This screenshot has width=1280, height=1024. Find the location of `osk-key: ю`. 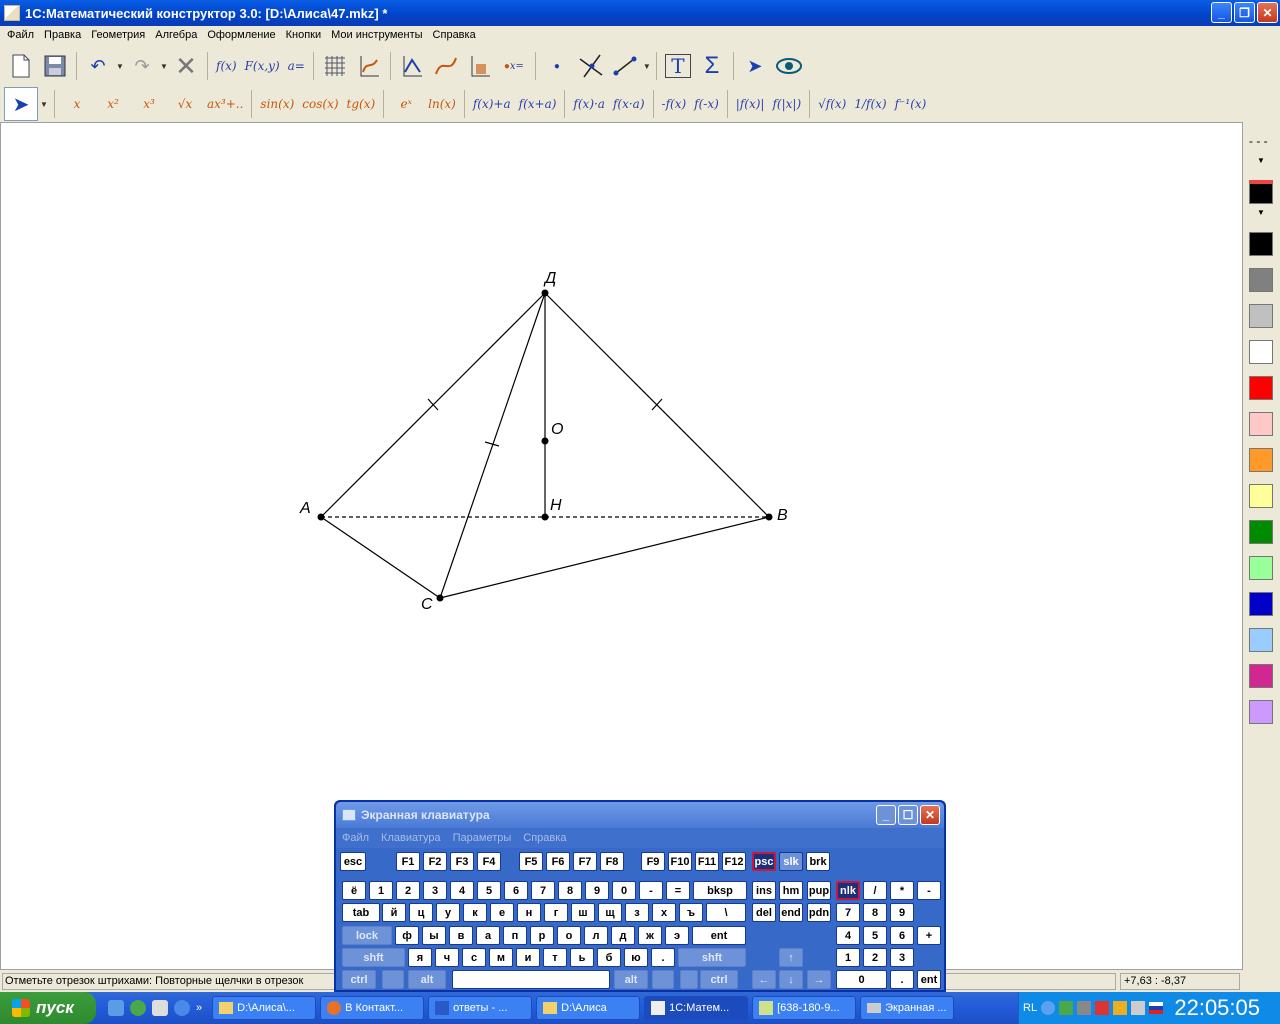

osk-key: ю is located at coordinates (636, 957).